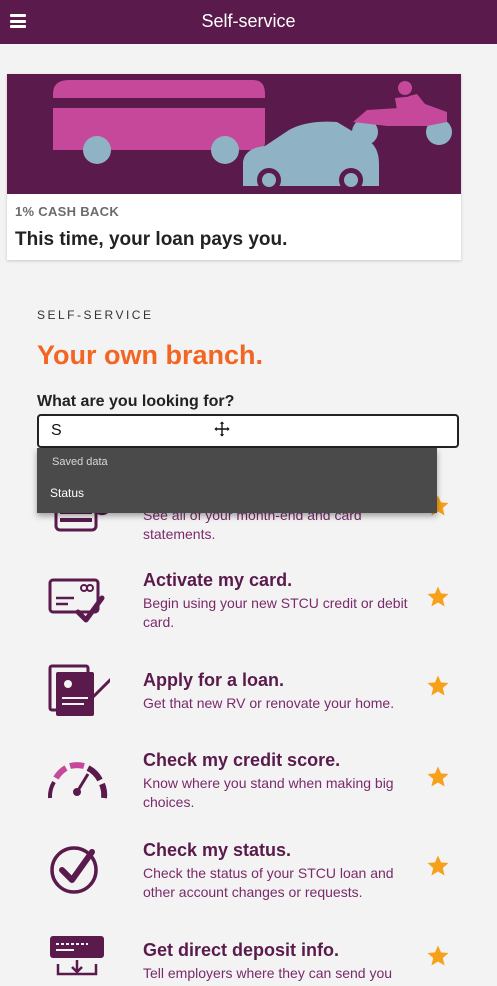 The height and width of the screenshot is (986, 497). I want to click on loan-document-icon, so click(79, 690).